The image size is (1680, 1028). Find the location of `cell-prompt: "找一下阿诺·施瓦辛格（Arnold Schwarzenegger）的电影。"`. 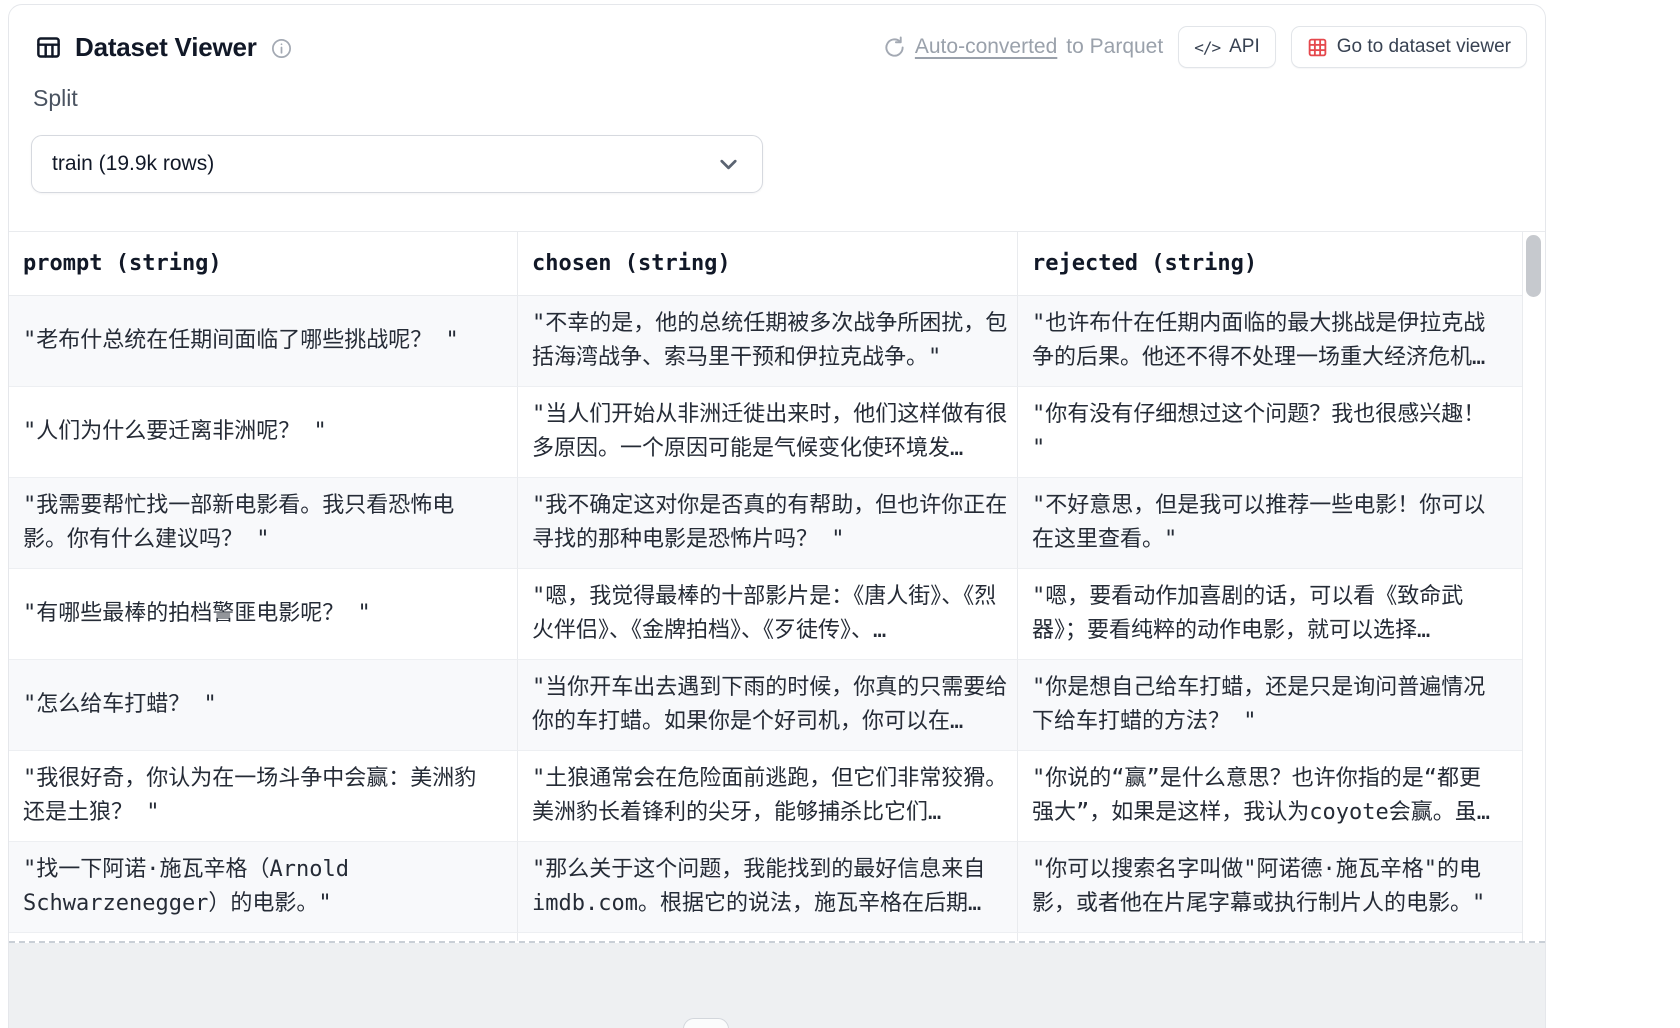

cell-prompt: "找一下阿诺·施瓦辛格（Arnold Schwarzenegger）的电影。" is located at coordinates (263, 887).